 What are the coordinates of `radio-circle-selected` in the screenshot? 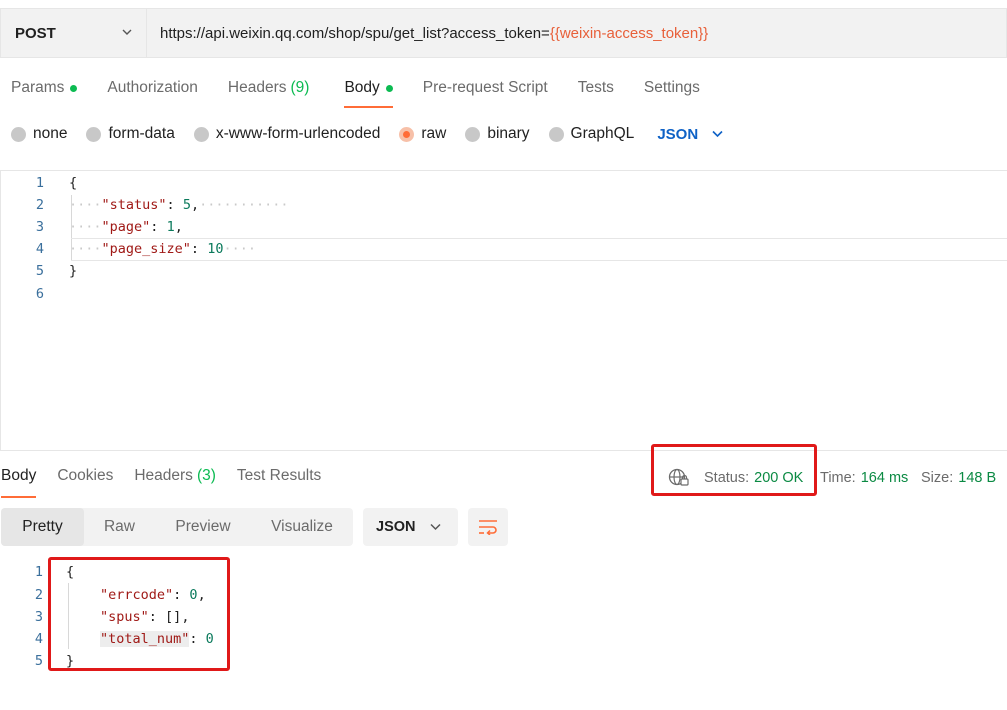 It's located at (407, 134).